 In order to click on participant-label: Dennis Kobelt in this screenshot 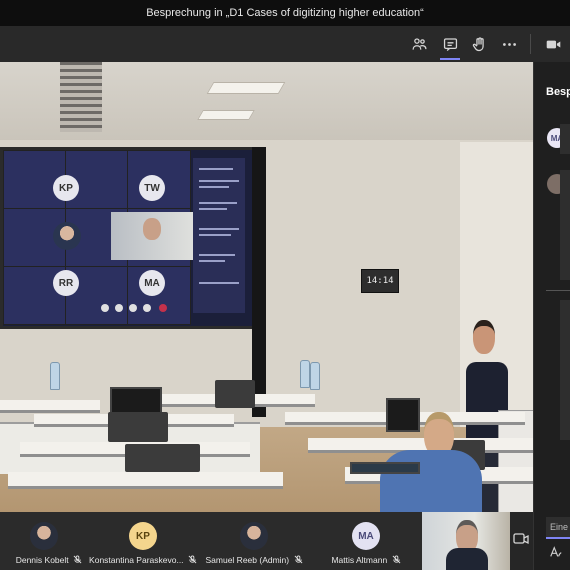, I will do `click(44, 560)`.